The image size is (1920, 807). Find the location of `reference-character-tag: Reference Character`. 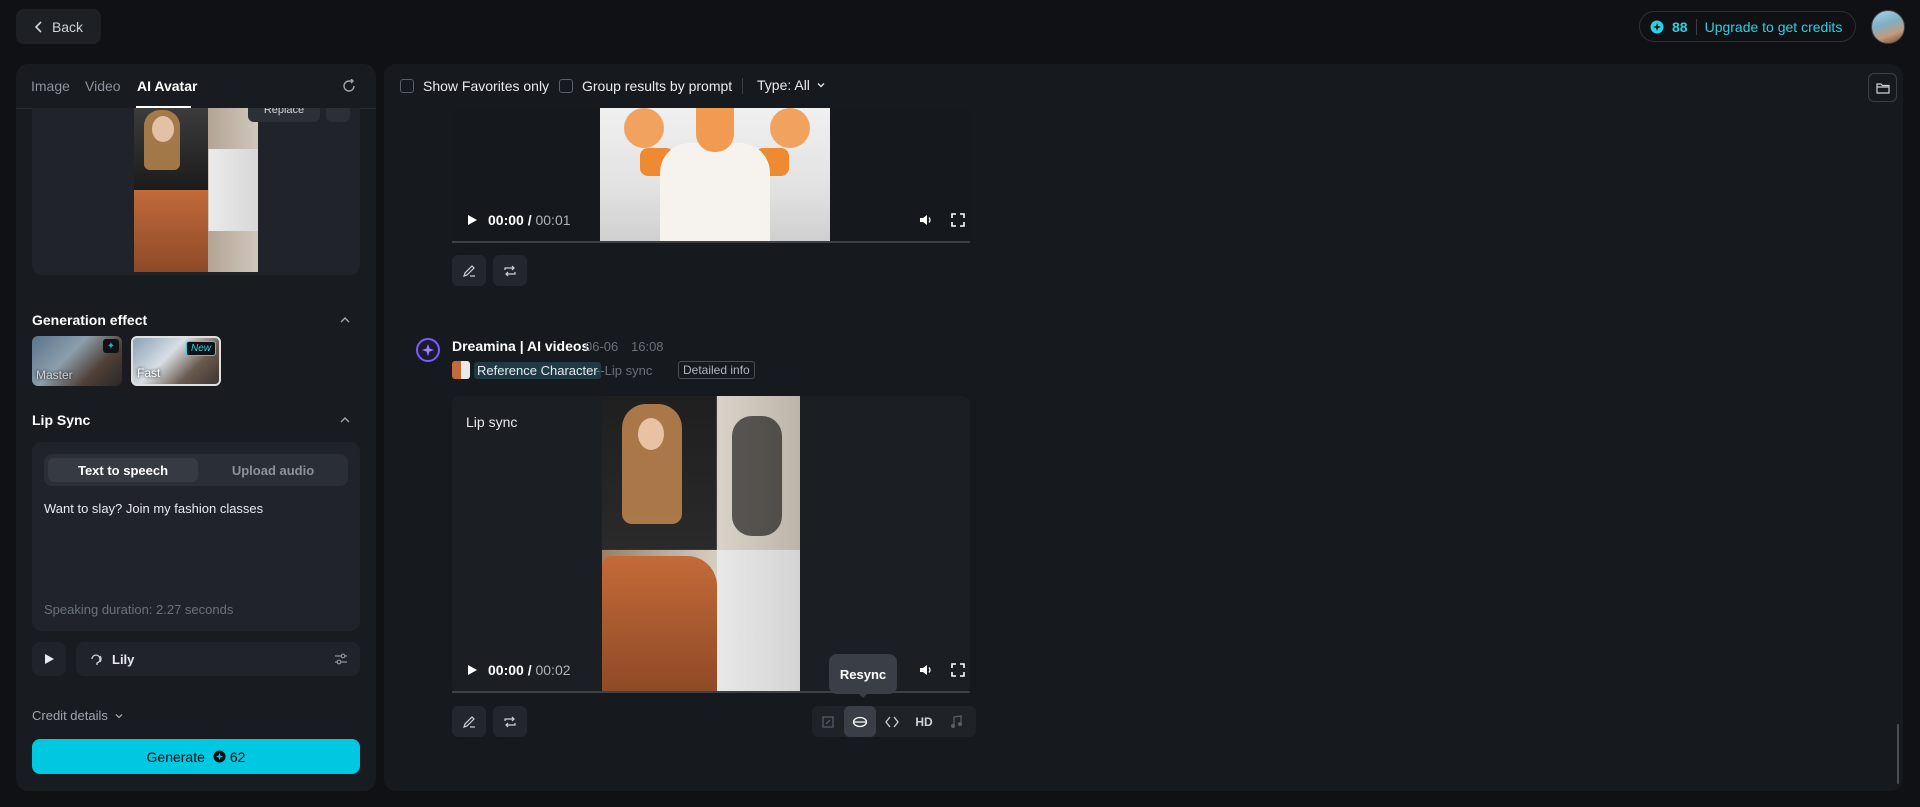

reference-character-tag: Reference Character is located at coordinates (537, 370).